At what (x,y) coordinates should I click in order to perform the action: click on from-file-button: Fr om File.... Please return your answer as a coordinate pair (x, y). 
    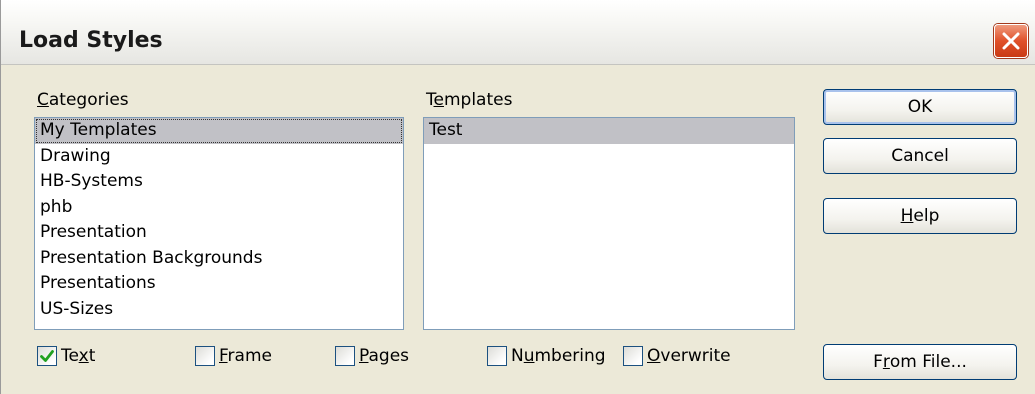
    Looking at the image, I should click on (920, 362).